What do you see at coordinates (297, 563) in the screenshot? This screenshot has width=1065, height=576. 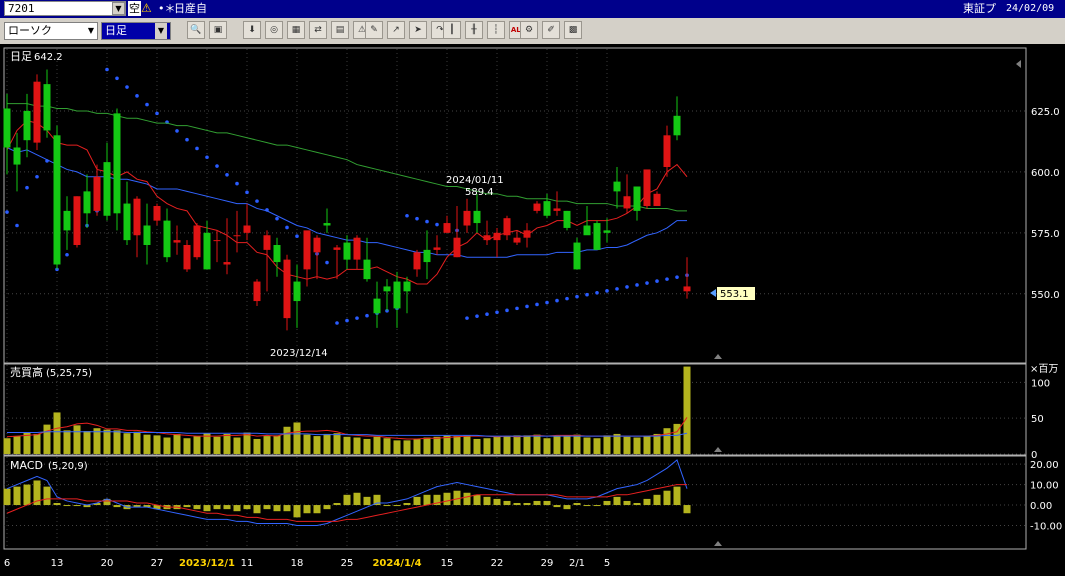 I see `x-tick-label: 18` at bounding box center [297, 563].